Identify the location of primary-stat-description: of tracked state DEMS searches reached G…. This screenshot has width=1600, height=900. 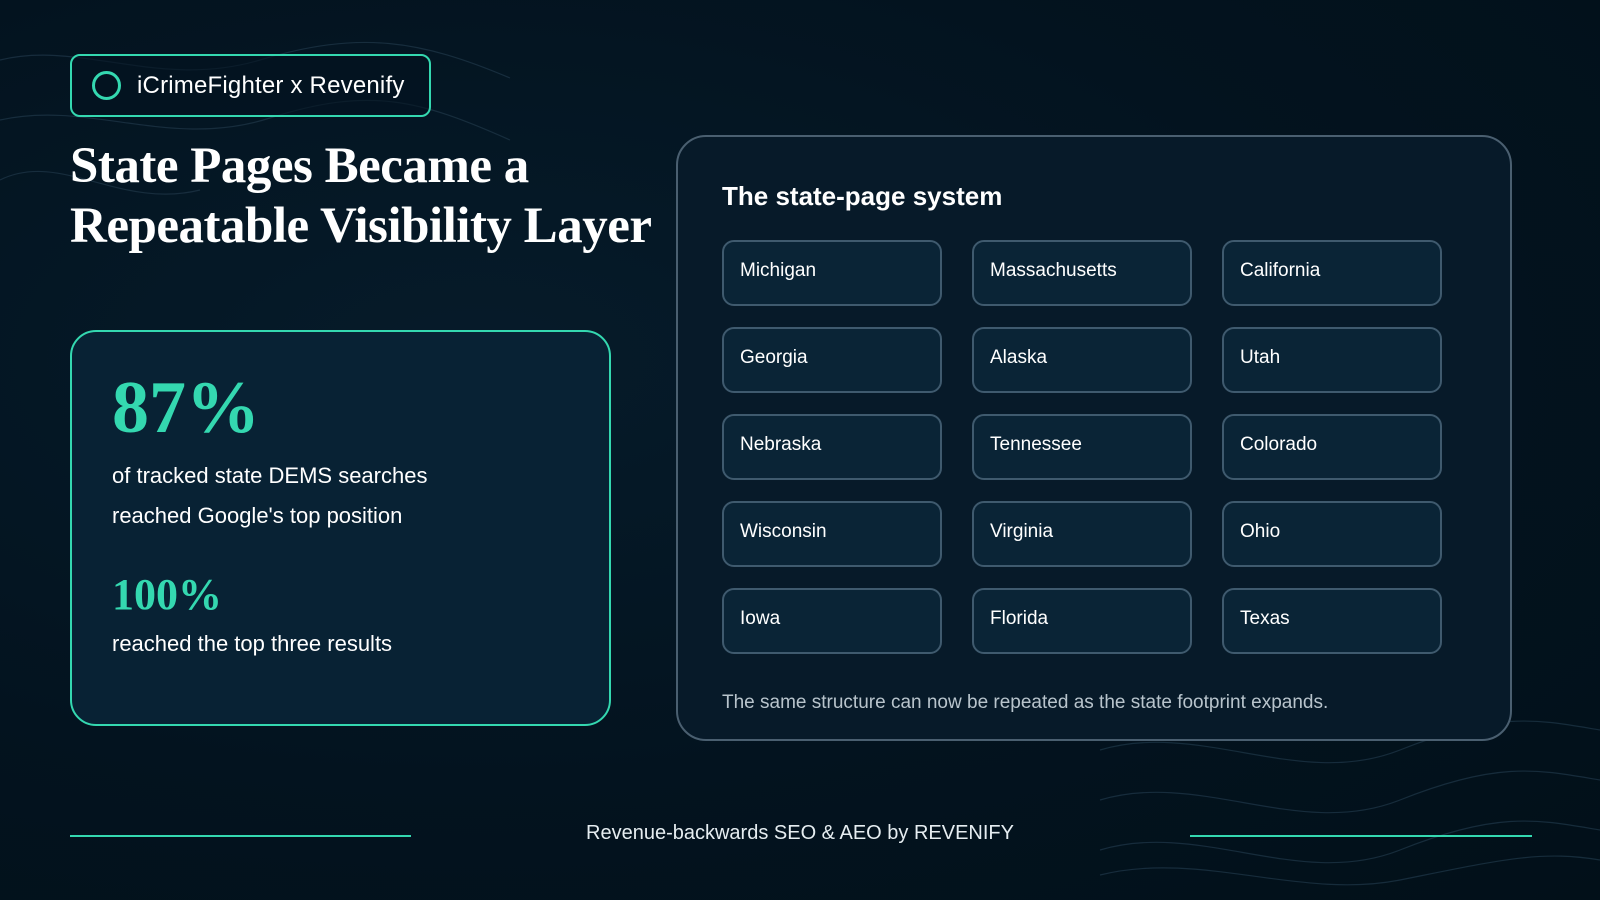
(340, 496).